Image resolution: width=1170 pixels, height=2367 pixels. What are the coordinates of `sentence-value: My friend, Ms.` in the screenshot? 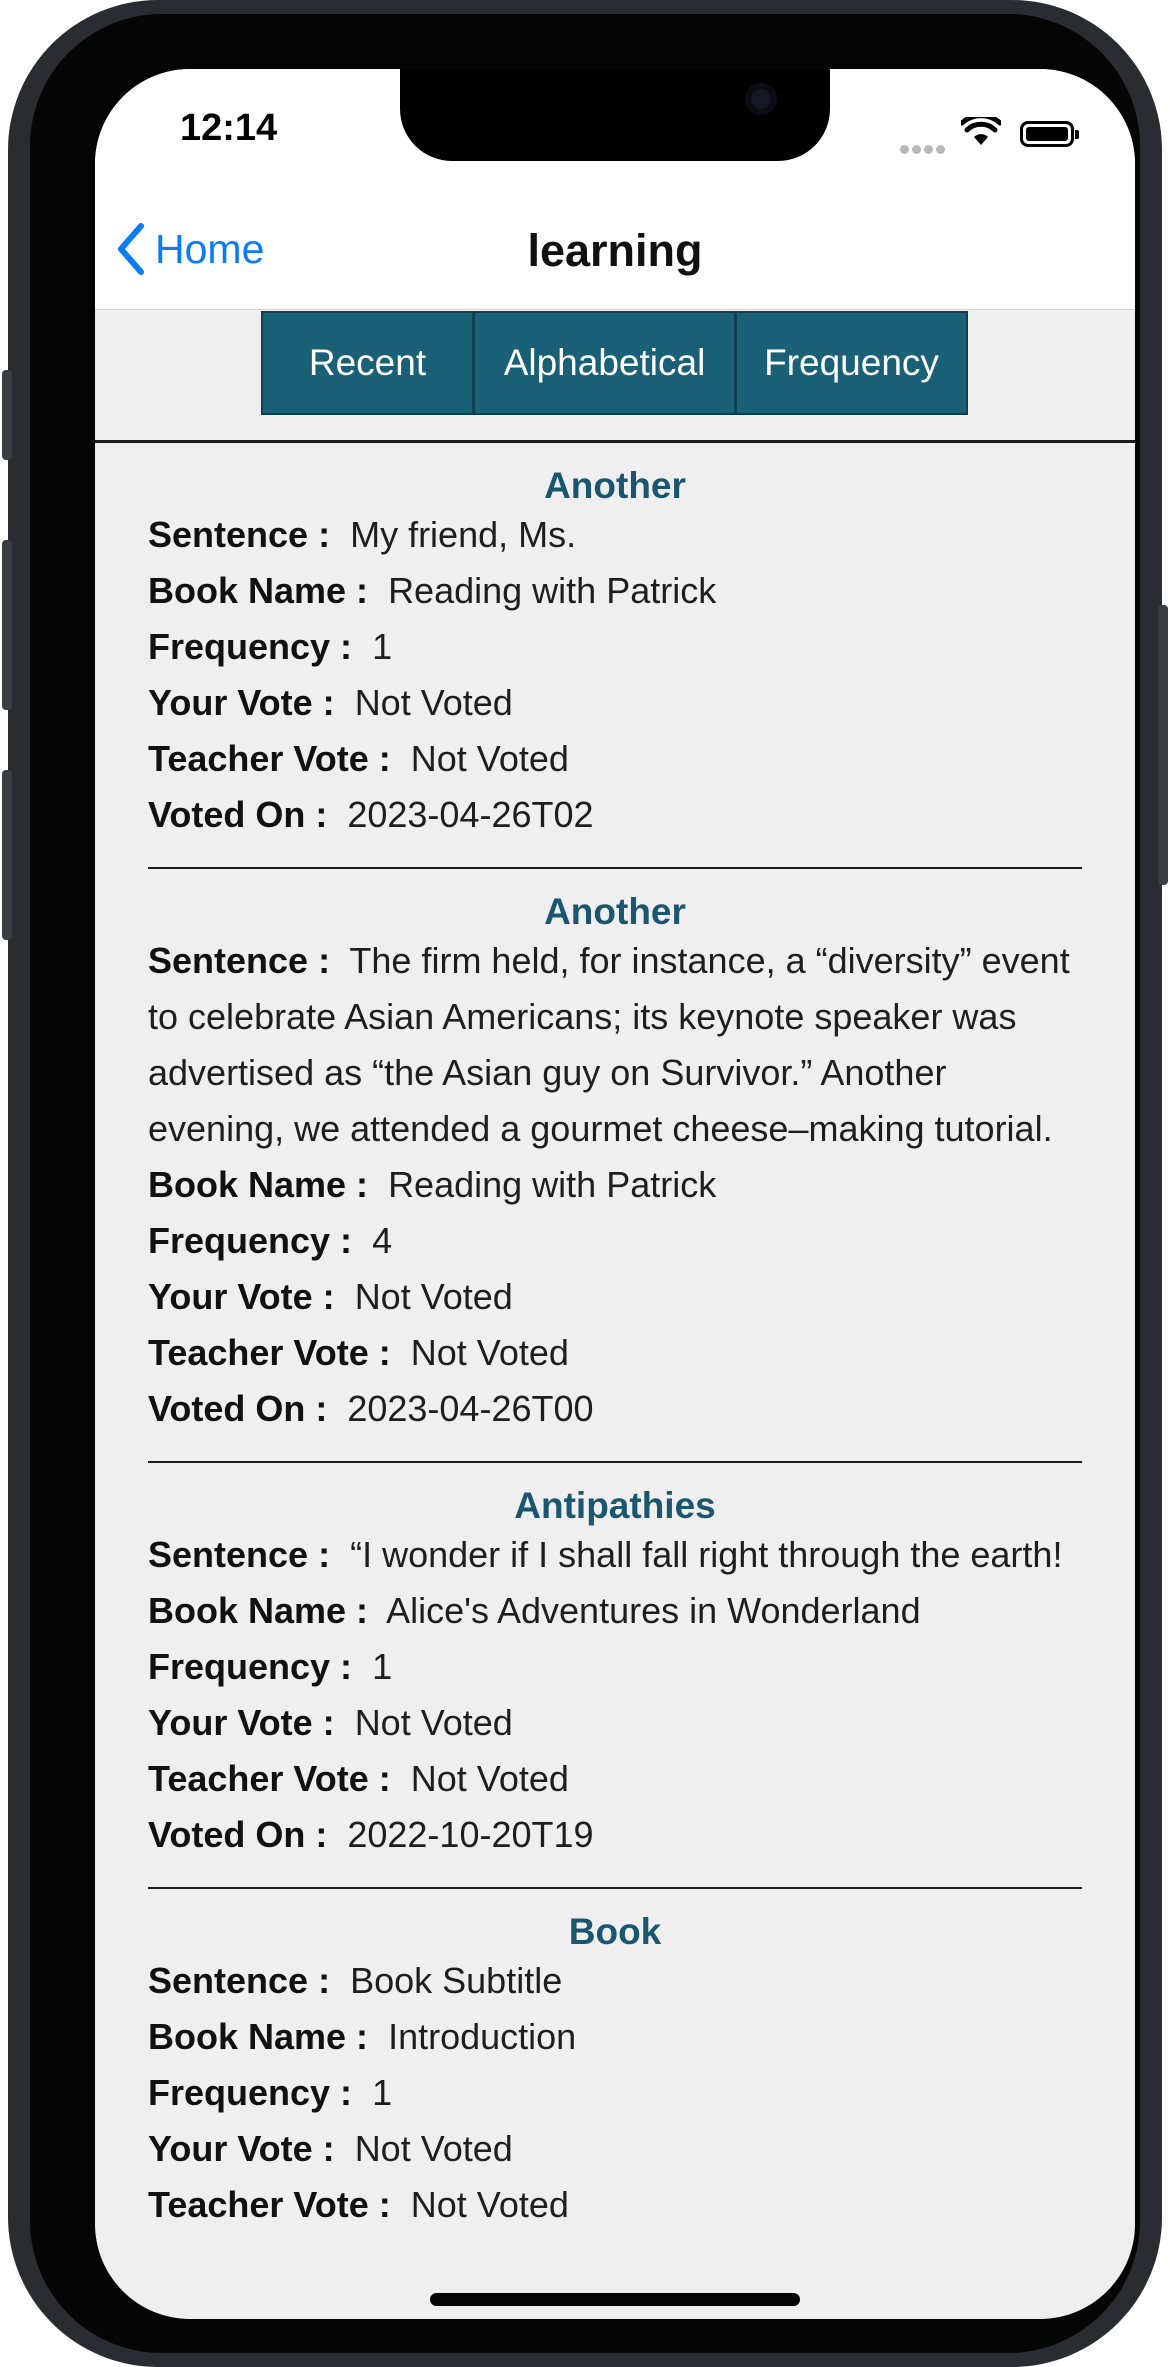 It's located at (463, 534).